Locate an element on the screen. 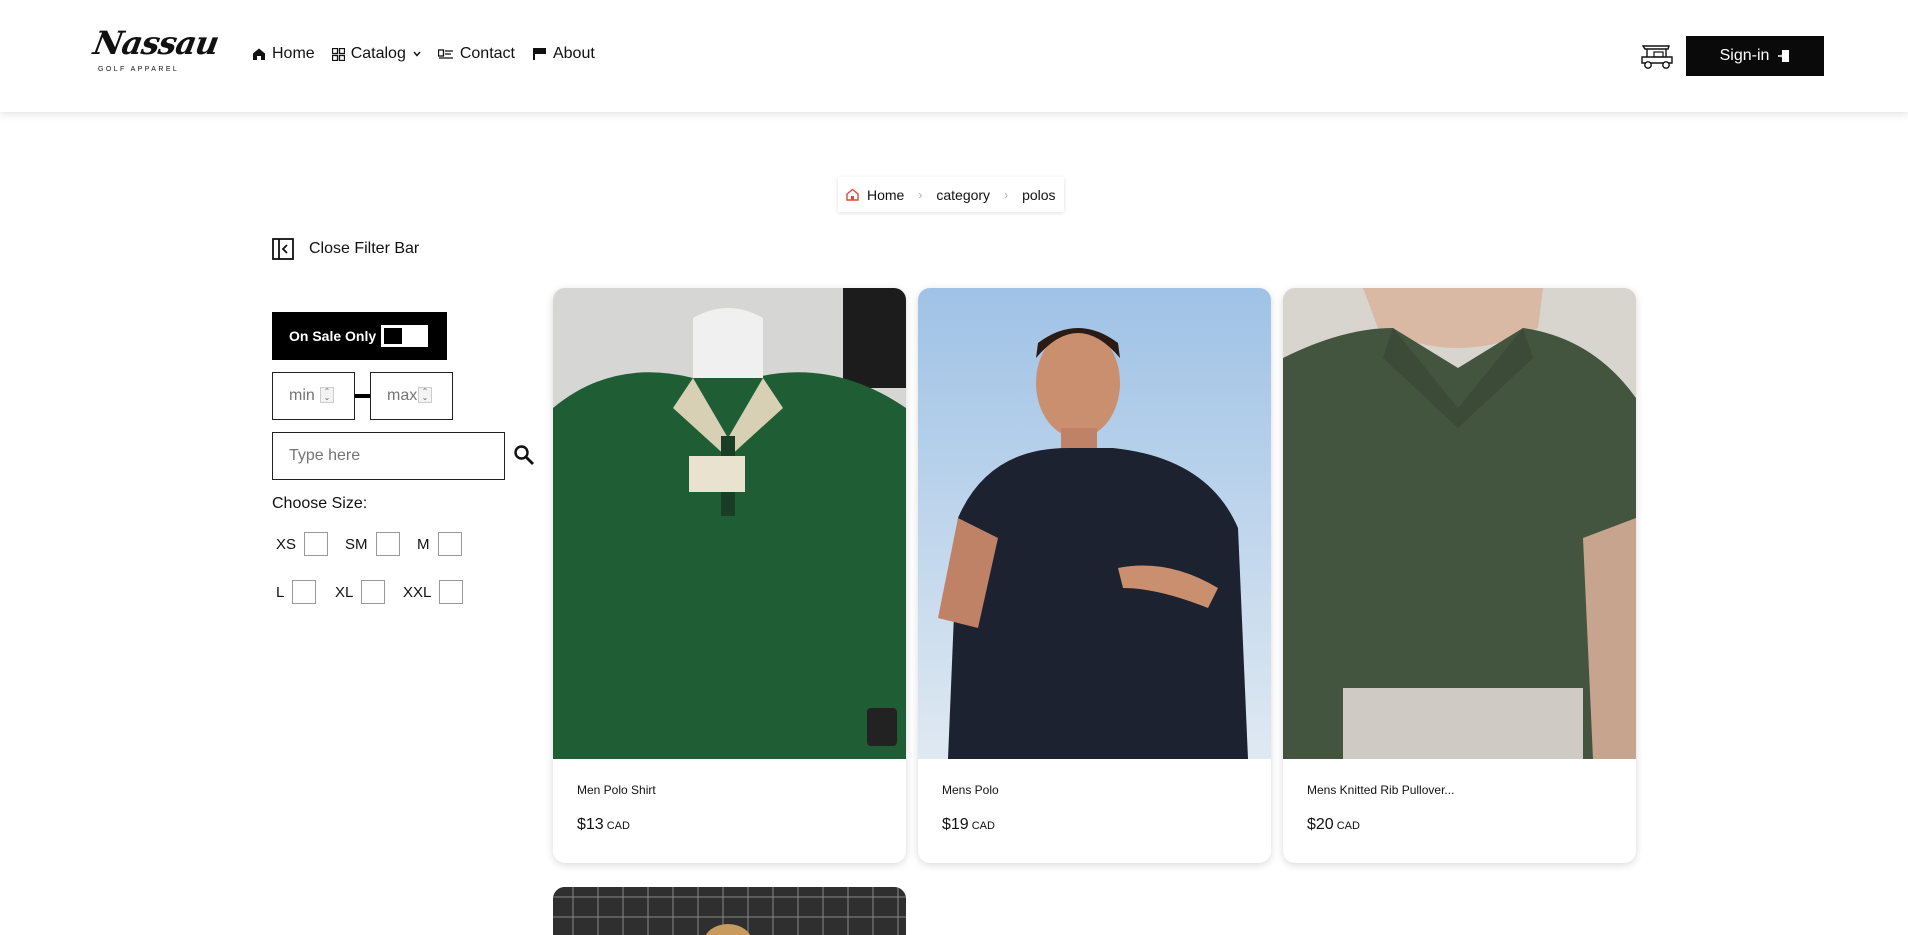  size-option-xl: XL is located at coordinates (360, 592).